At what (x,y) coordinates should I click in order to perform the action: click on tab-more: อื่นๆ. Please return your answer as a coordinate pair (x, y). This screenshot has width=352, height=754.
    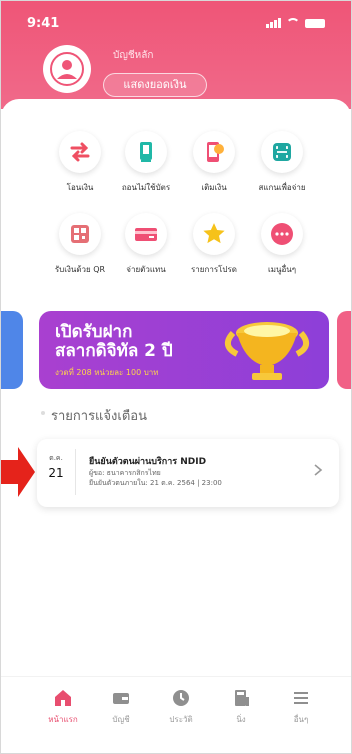
    Looking at the image, I should click on (301, 706).